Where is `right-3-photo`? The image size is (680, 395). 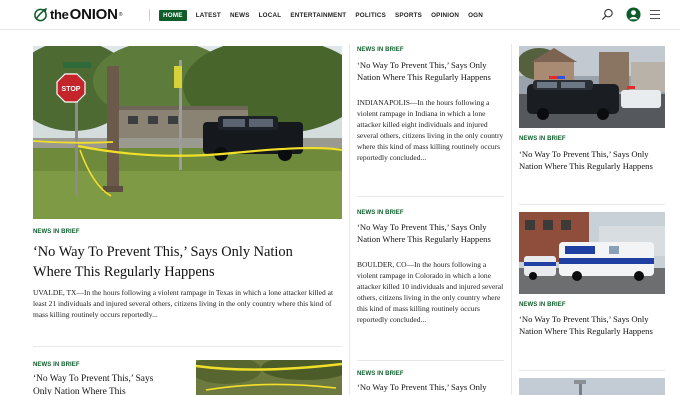 right-3-photo is located at coordinates (592, 386).